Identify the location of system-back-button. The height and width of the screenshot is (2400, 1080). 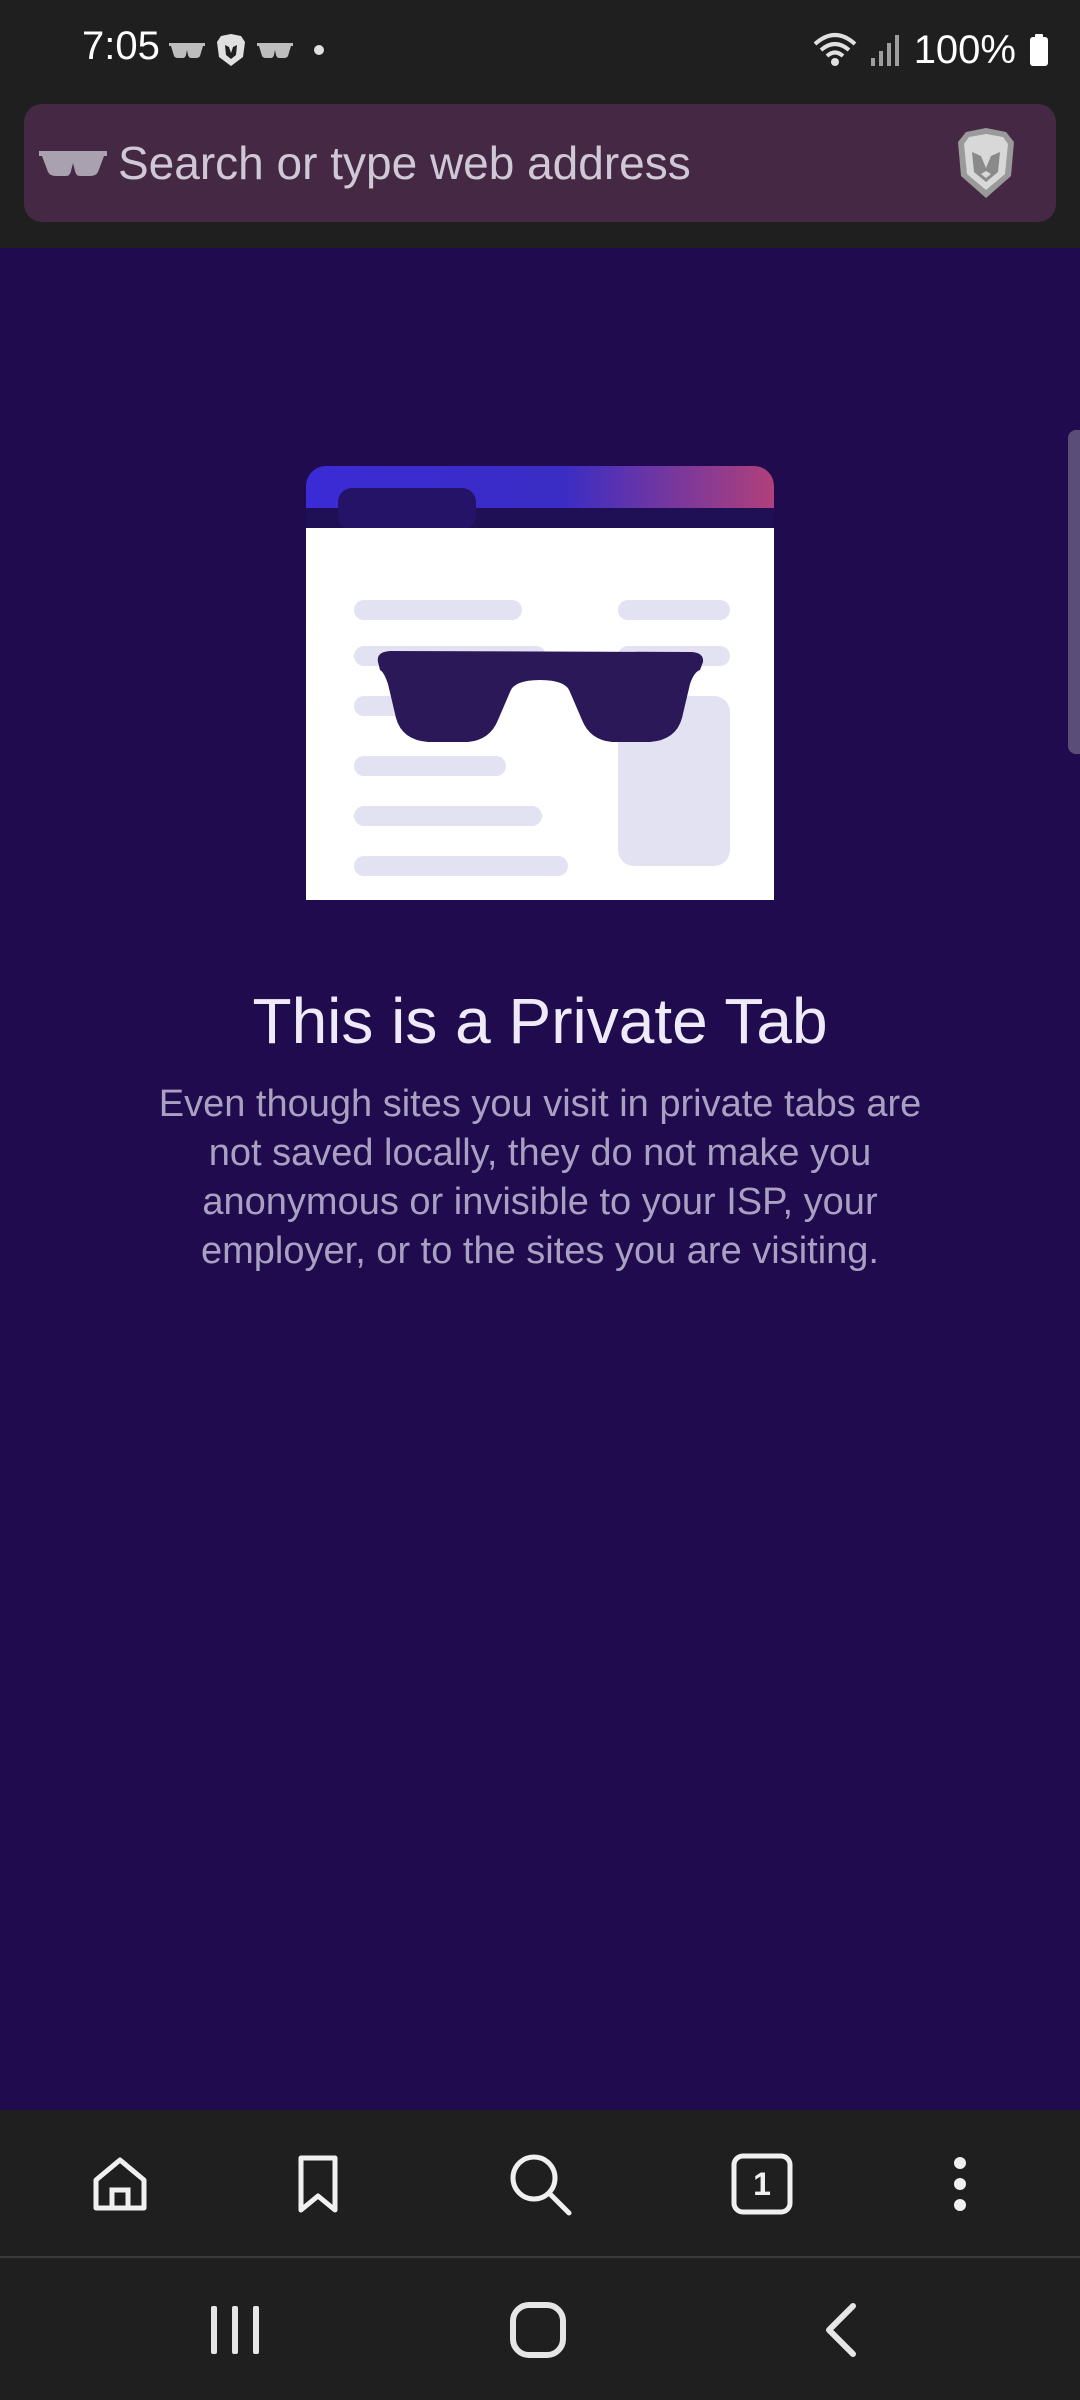
(841, 2330).